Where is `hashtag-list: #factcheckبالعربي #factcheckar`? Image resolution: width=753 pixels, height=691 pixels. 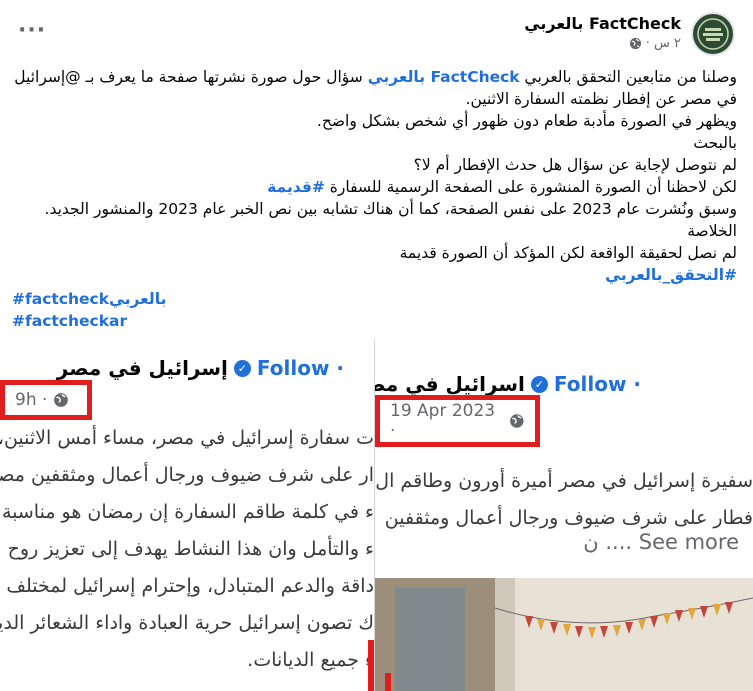
hashtag-list: #factcheckبالعربي #factcheckar is located at coordinates (89, 310).